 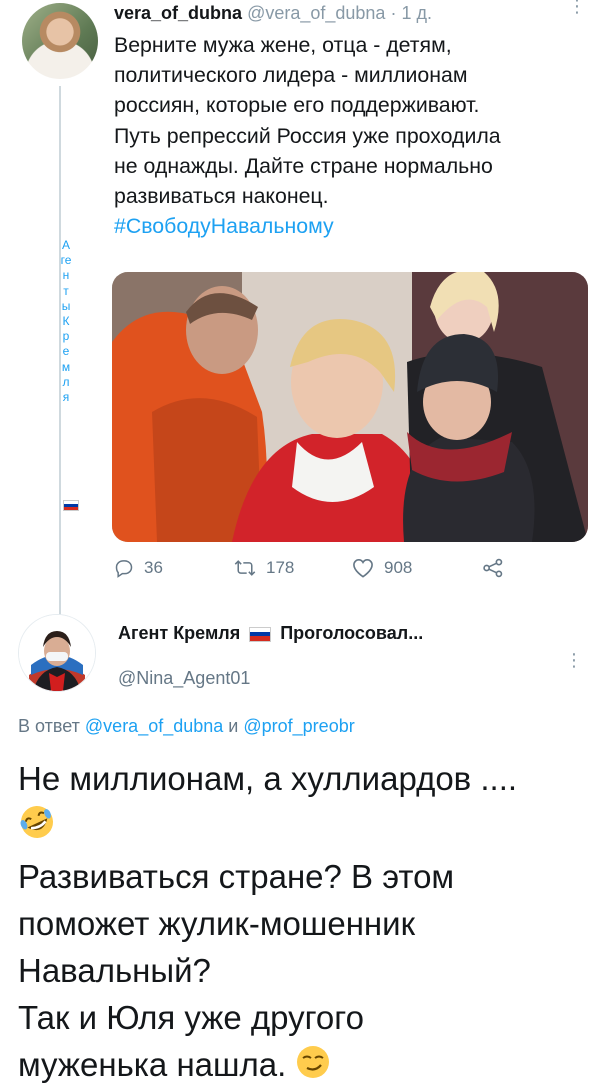 I want to click on retweet-button: 178, so click(x=264, y=568).